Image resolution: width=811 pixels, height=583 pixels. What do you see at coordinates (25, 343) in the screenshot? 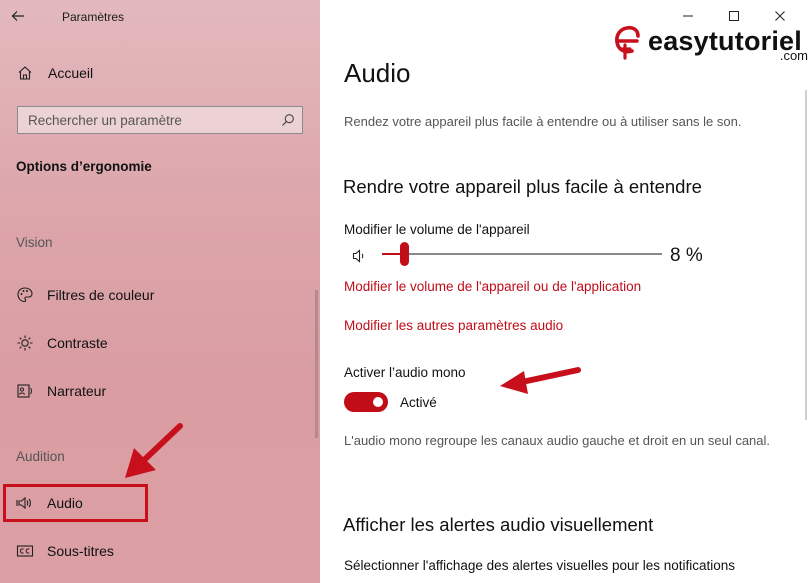
I see `contrast-icon` at bounding box center [25, 343].